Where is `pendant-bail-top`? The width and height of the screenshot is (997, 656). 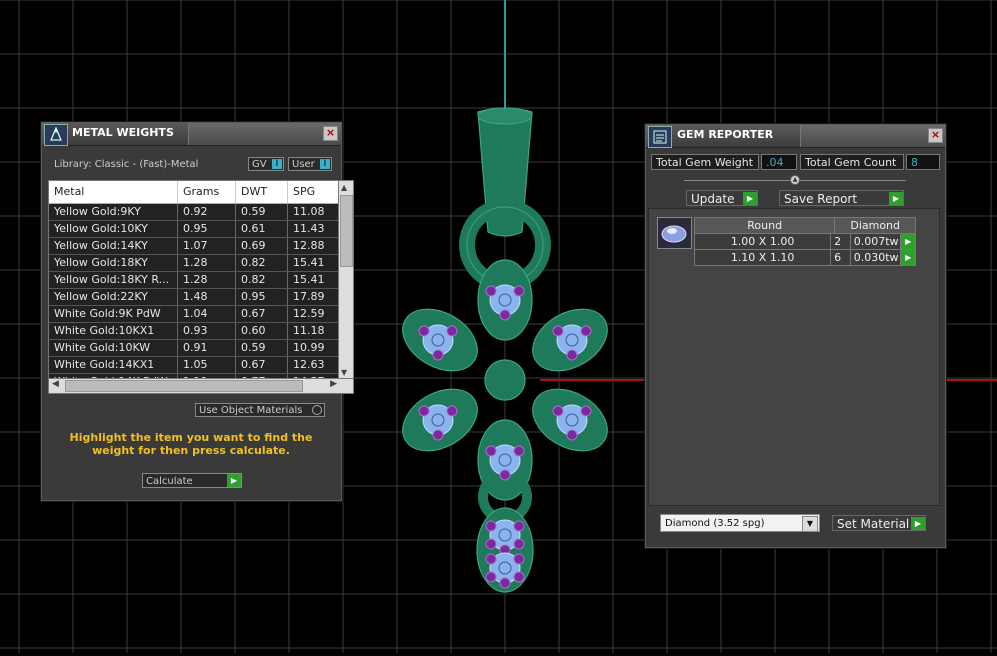 pendant-bail-top is located at coordinates (505, 116).